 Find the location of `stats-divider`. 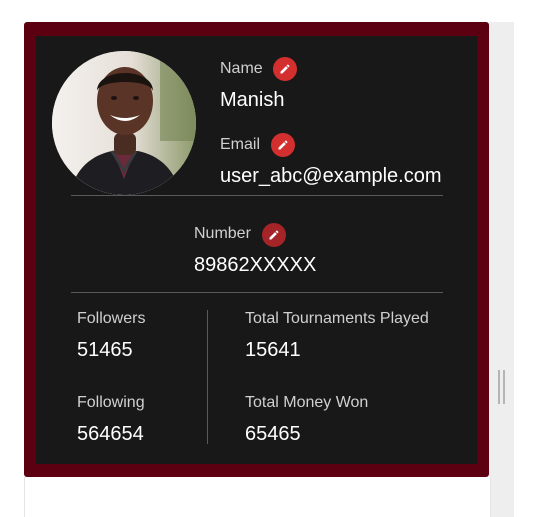

stats-divider is located at coordinates (207, 377).